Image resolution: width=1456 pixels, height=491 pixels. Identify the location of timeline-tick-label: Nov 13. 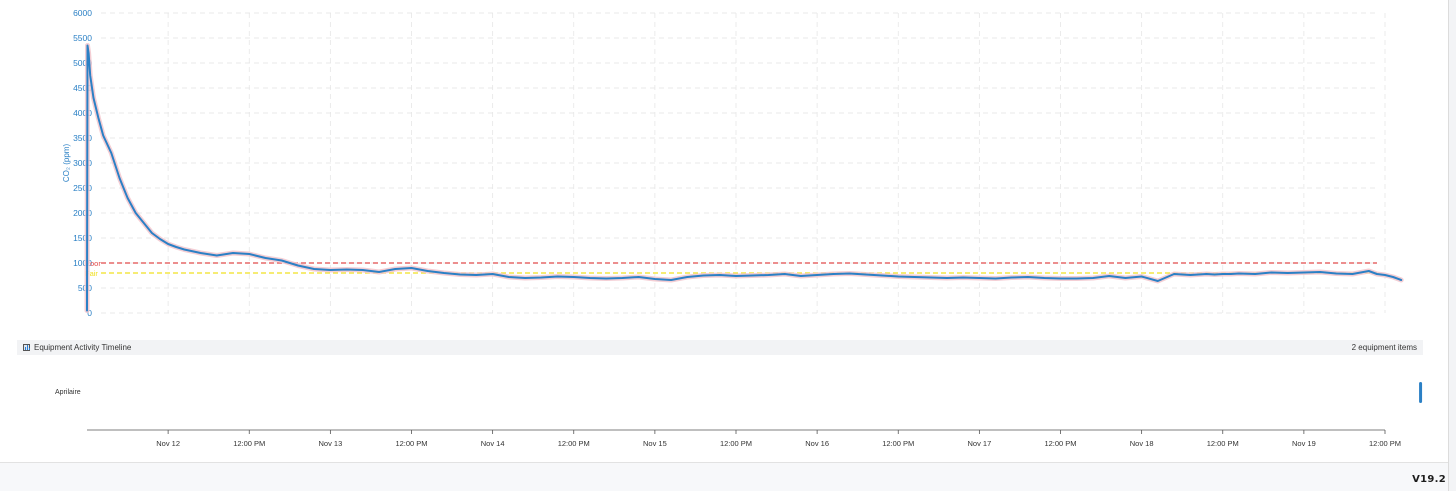
(330, 443).